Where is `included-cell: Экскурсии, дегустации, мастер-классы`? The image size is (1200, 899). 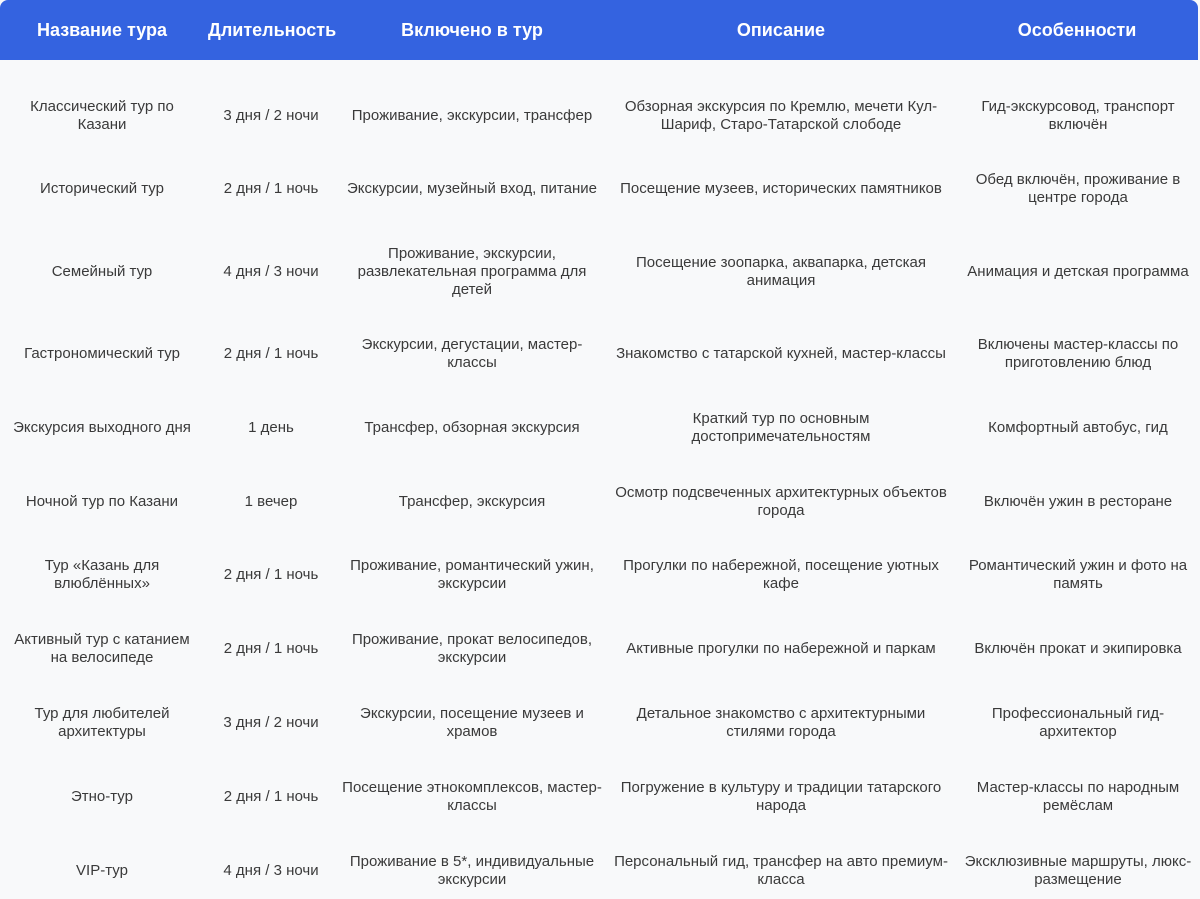
included-cell: Экскурсии, дегустации, мастер-классы is located at coordinates (472, 353).